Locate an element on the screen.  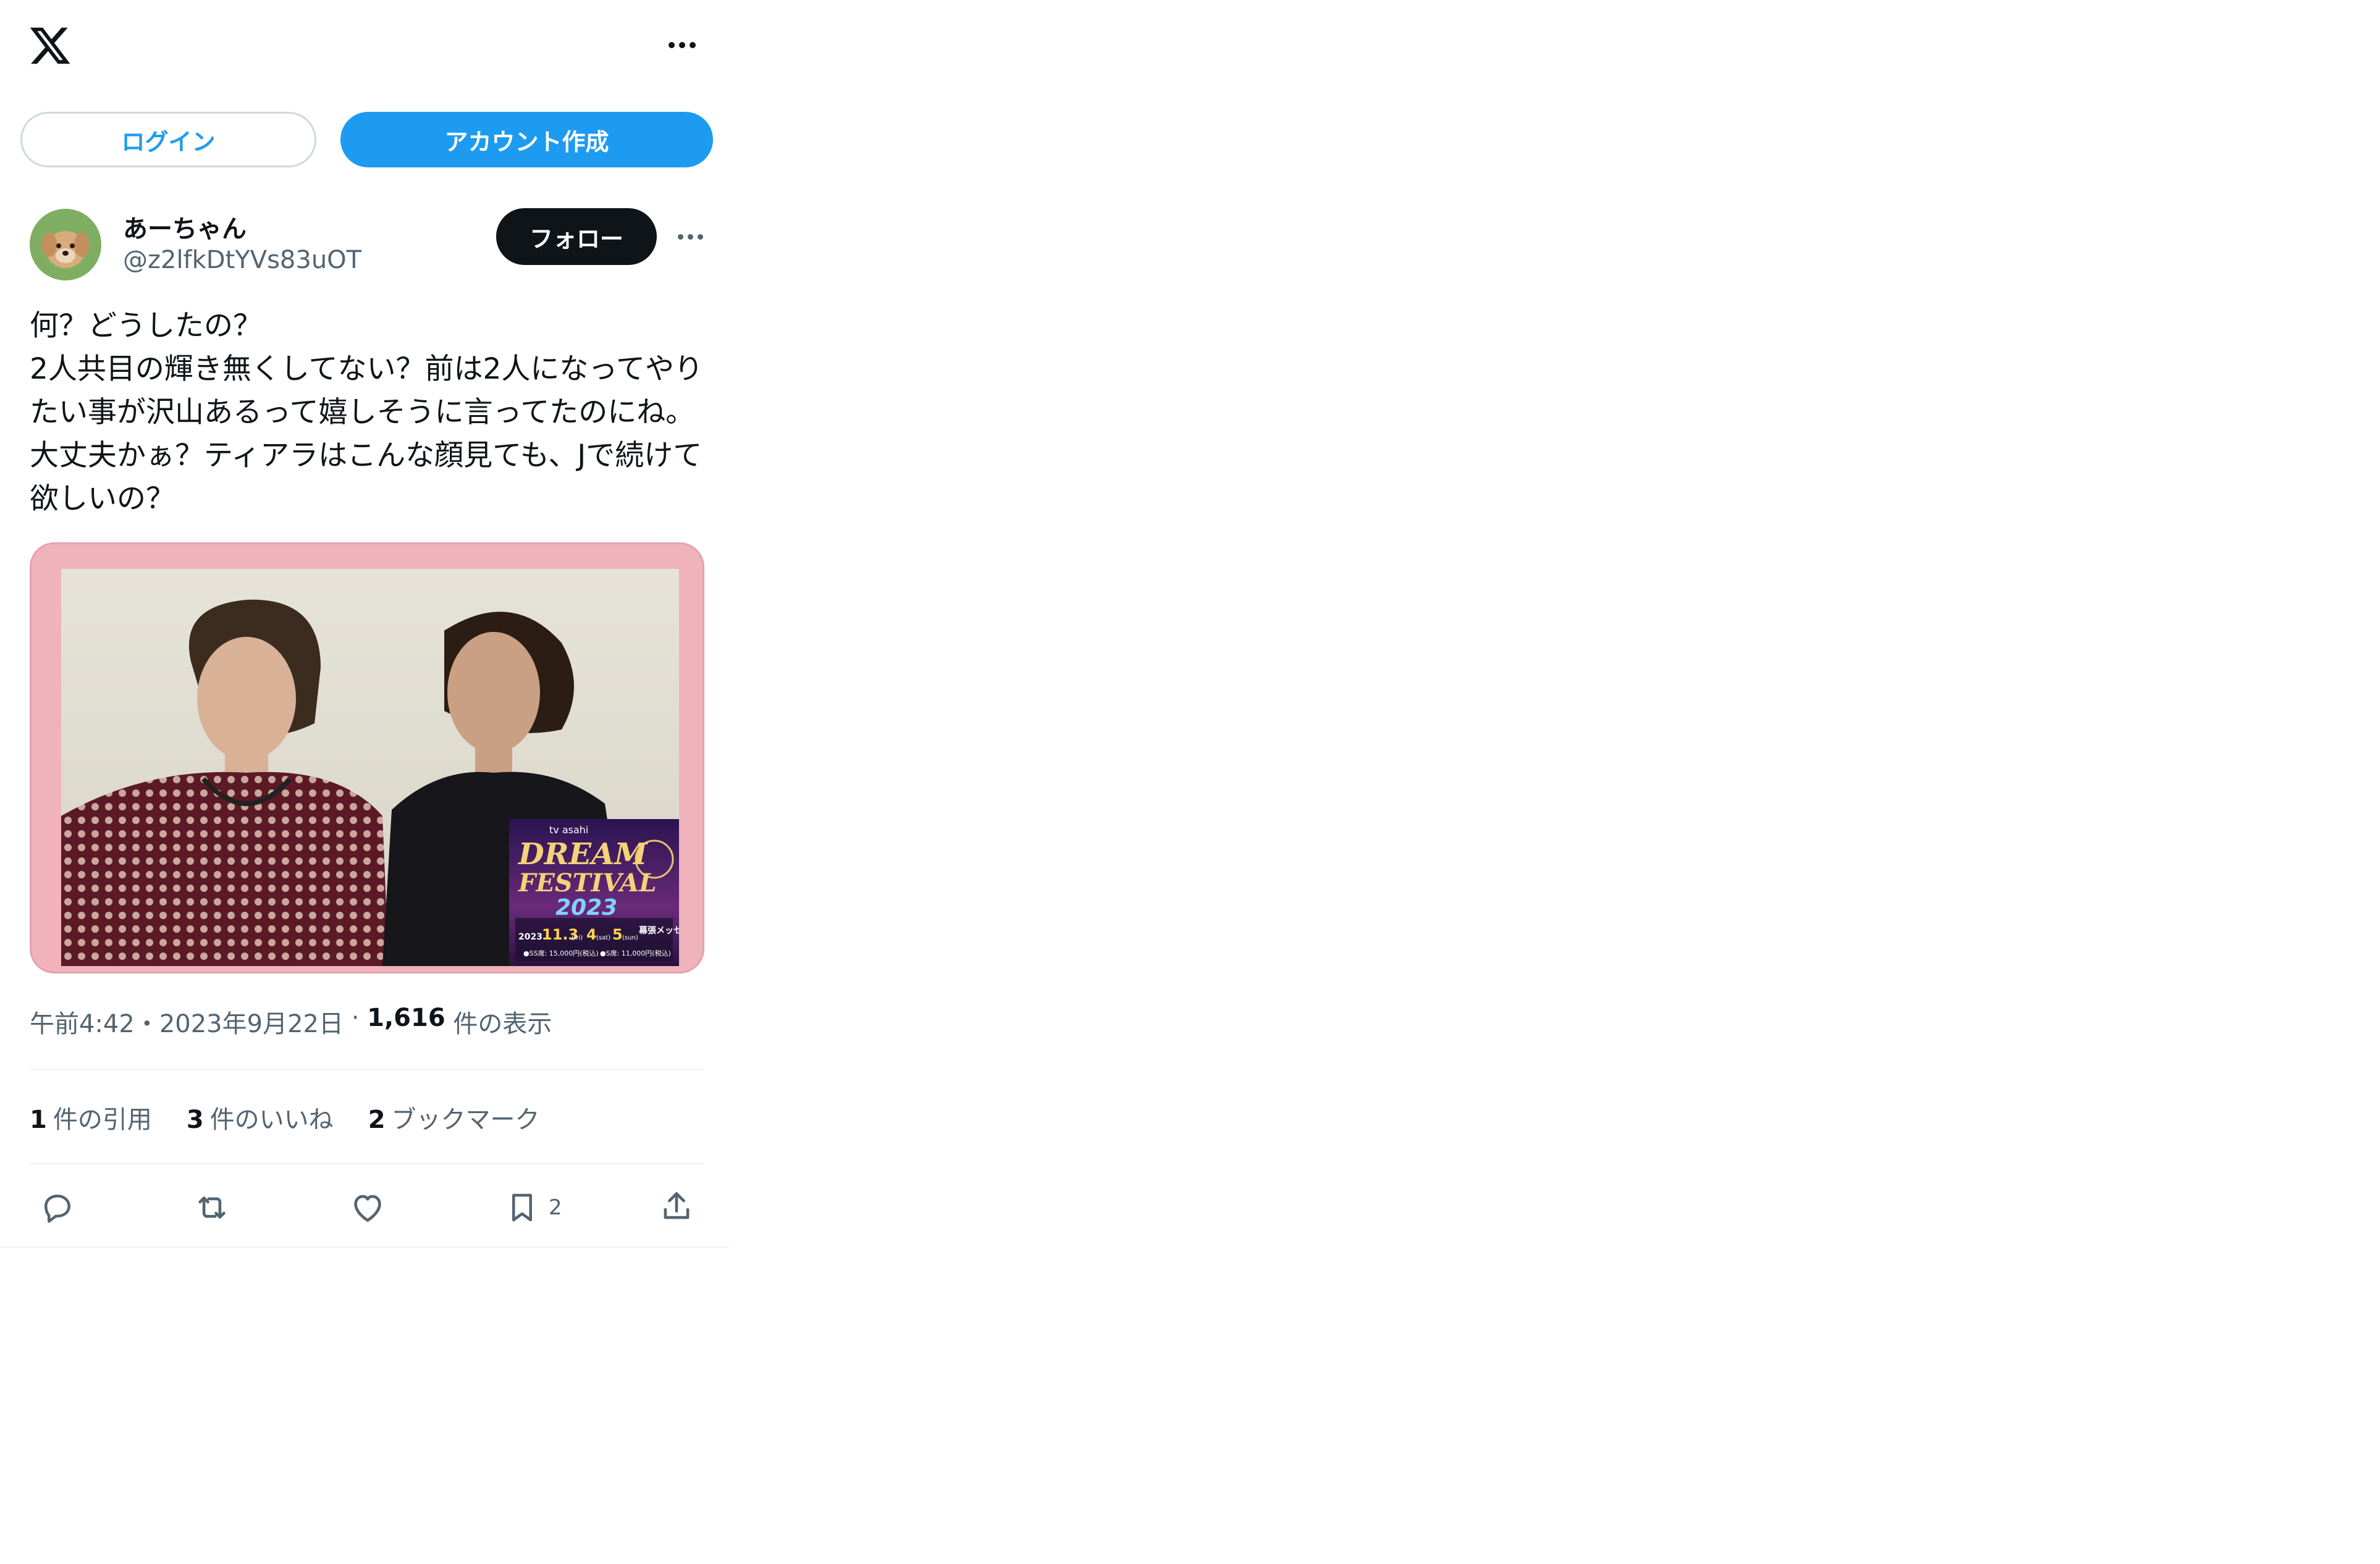
share-button is located at coordinates (676, 1206).